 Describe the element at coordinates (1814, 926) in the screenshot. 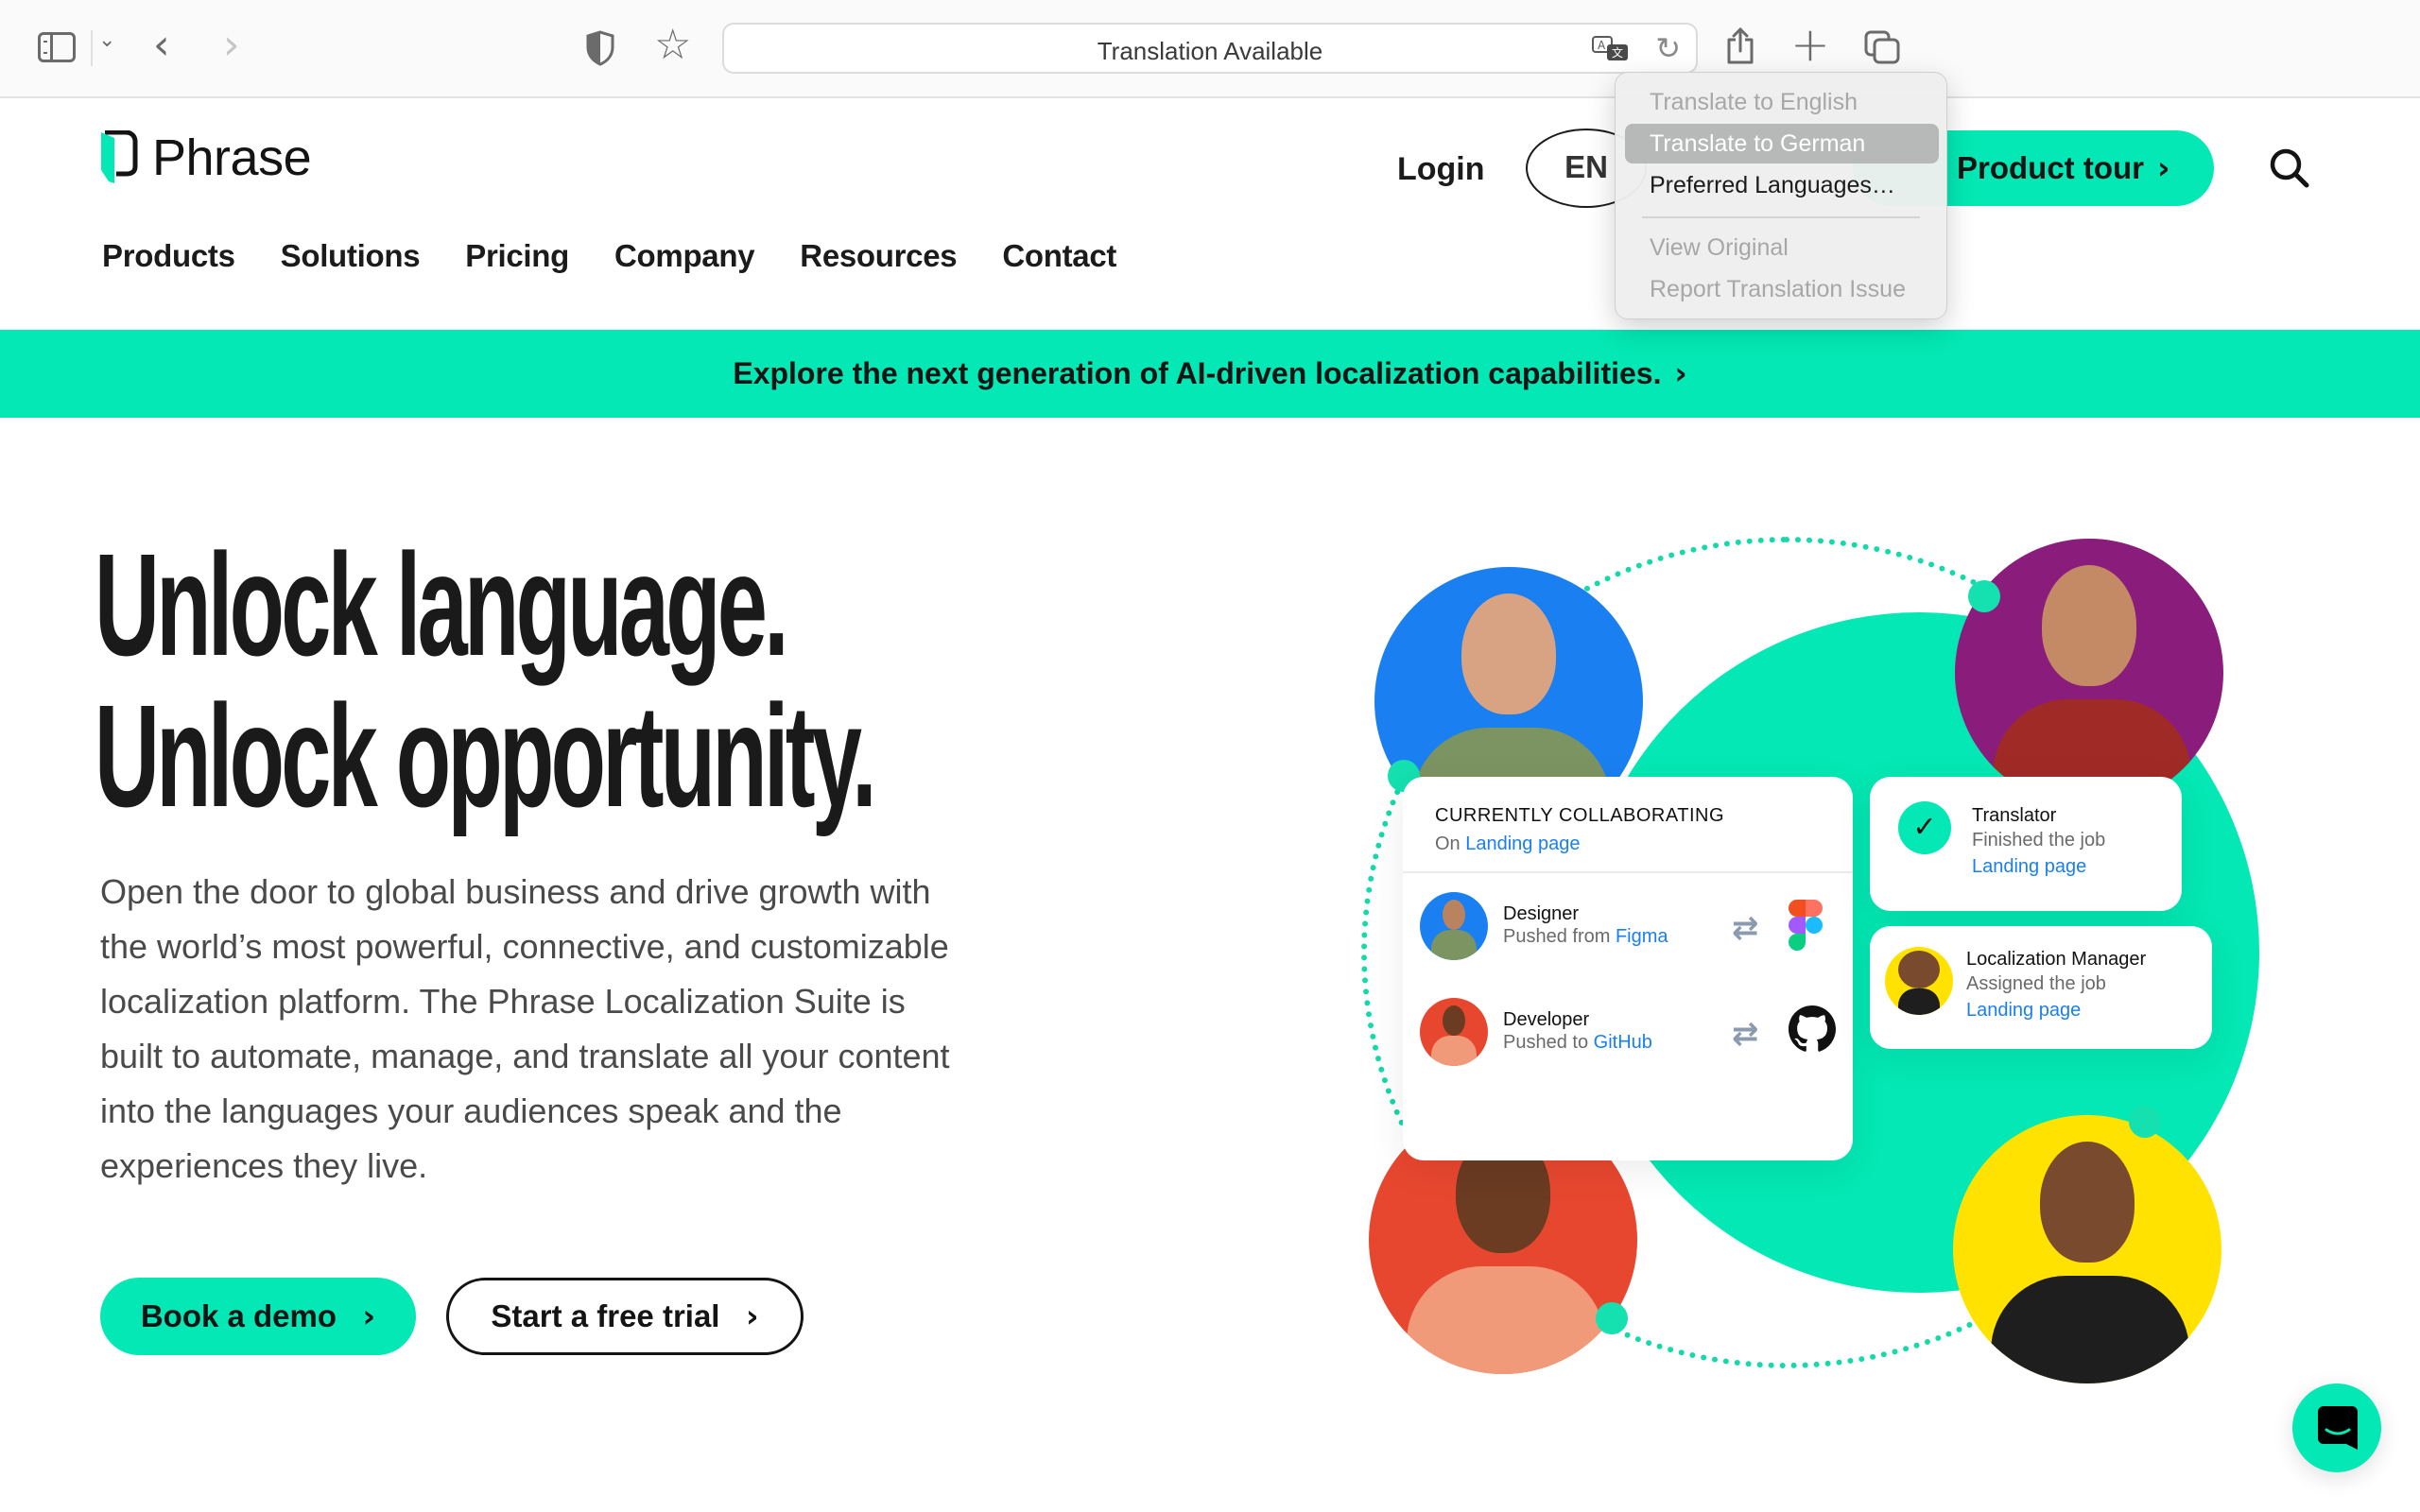

I see `figma-logo-icon` at that location.